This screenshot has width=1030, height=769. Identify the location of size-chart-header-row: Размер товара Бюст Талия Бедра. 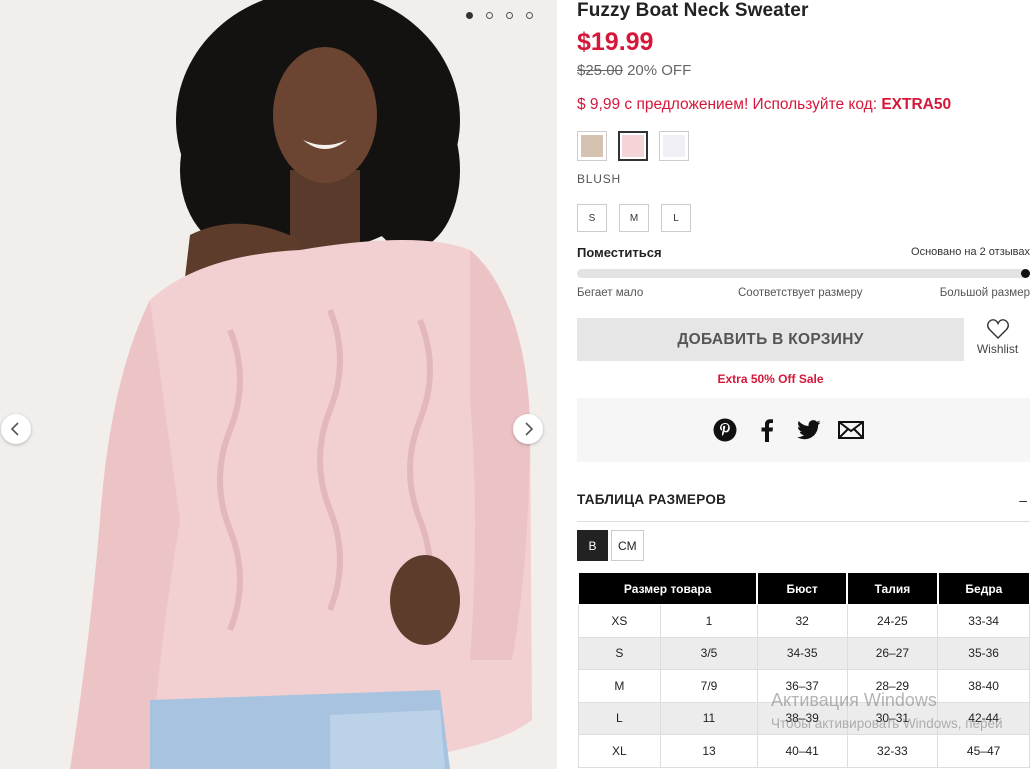
(803, 588).